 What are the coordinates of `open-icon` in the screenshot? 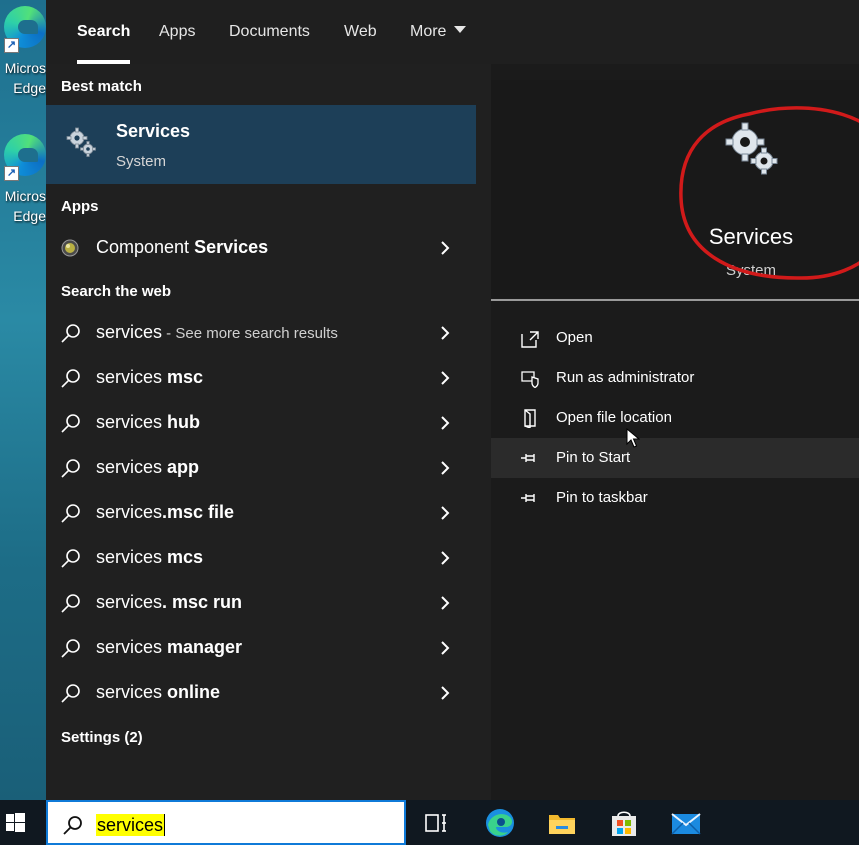 It's located at (530, 339).